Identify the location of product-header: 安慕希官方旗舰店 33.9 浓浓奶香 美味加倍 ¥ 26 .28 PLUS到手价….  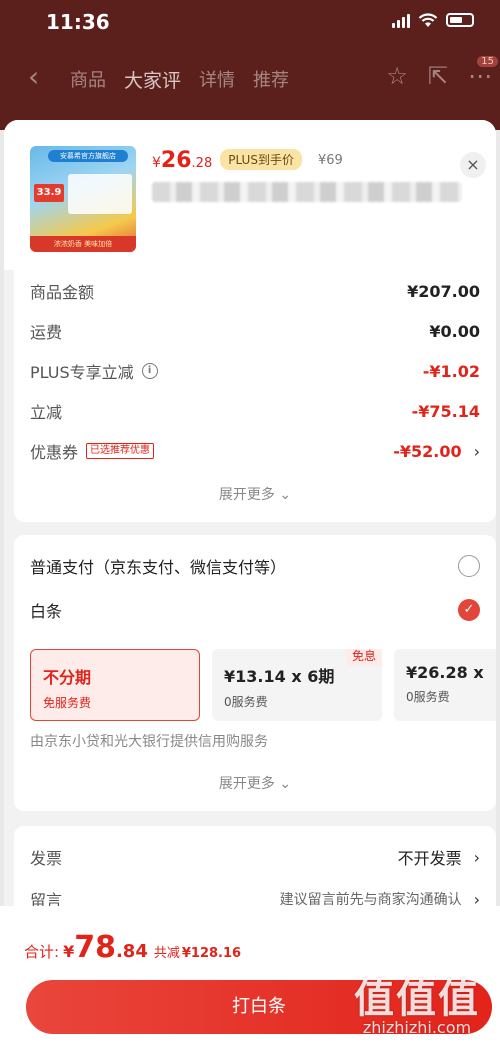
(250, 195).